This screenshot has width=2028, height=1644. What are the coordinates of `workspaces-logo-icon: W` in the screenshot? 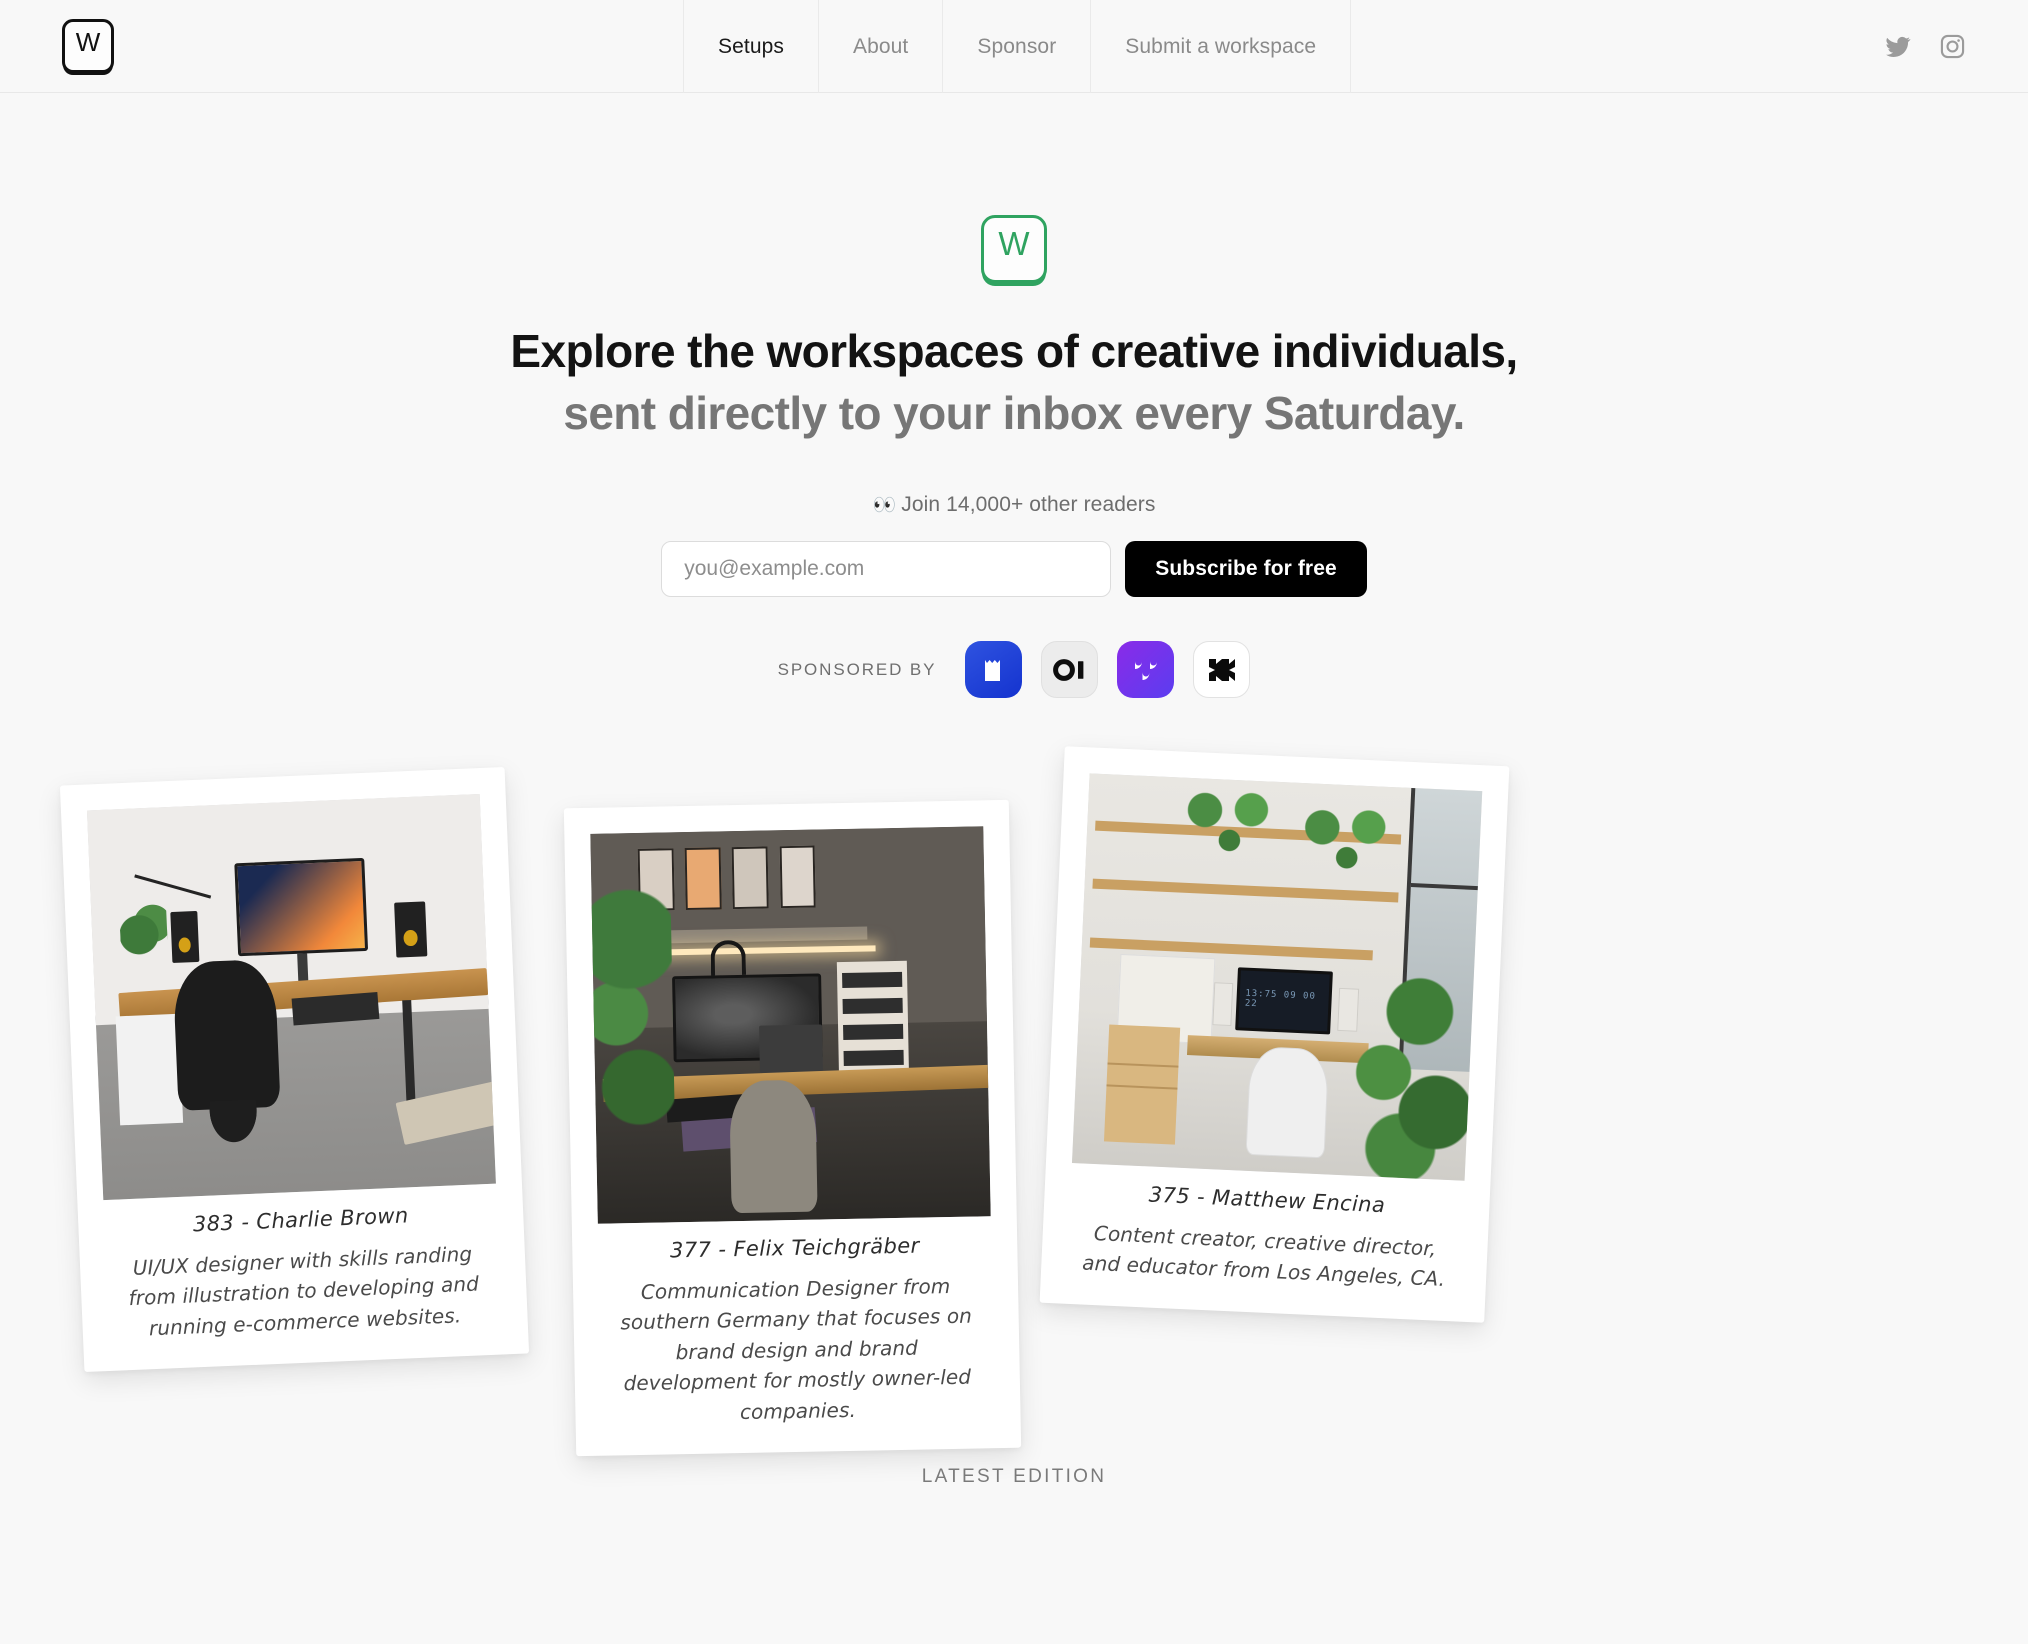 It's located at (88, 46).